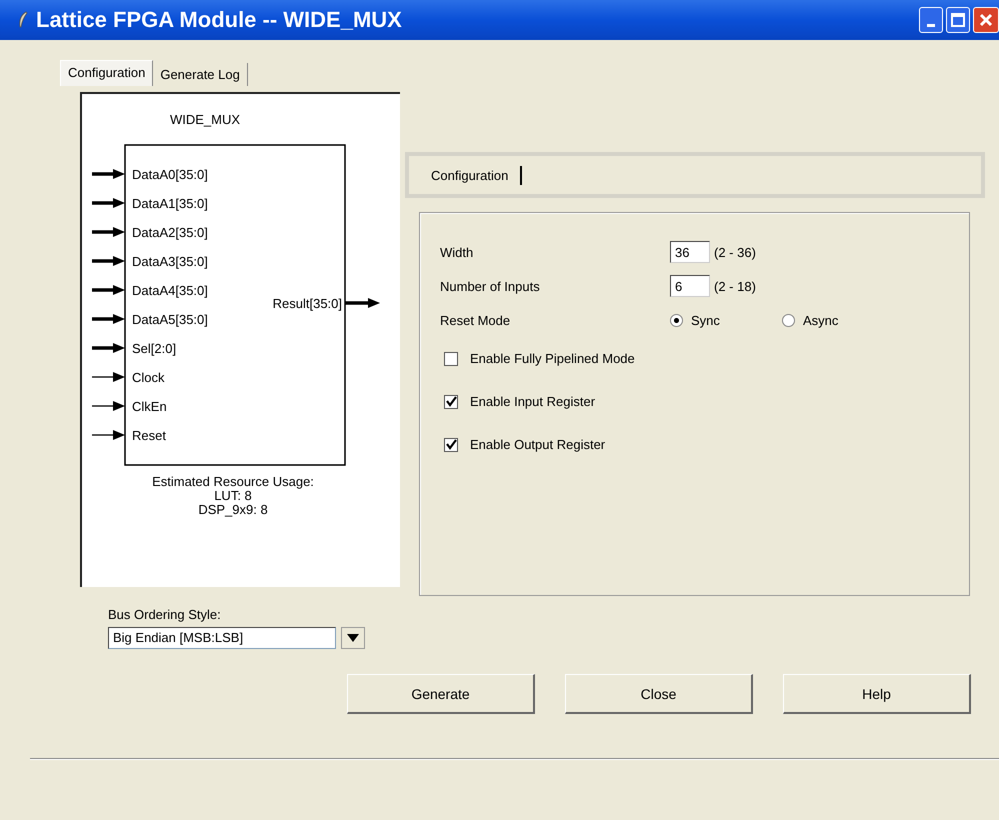  What do you see at coordinates (931, 25) in the screenshot?
I see `minimize-icon` at bounding box center [931, 25].